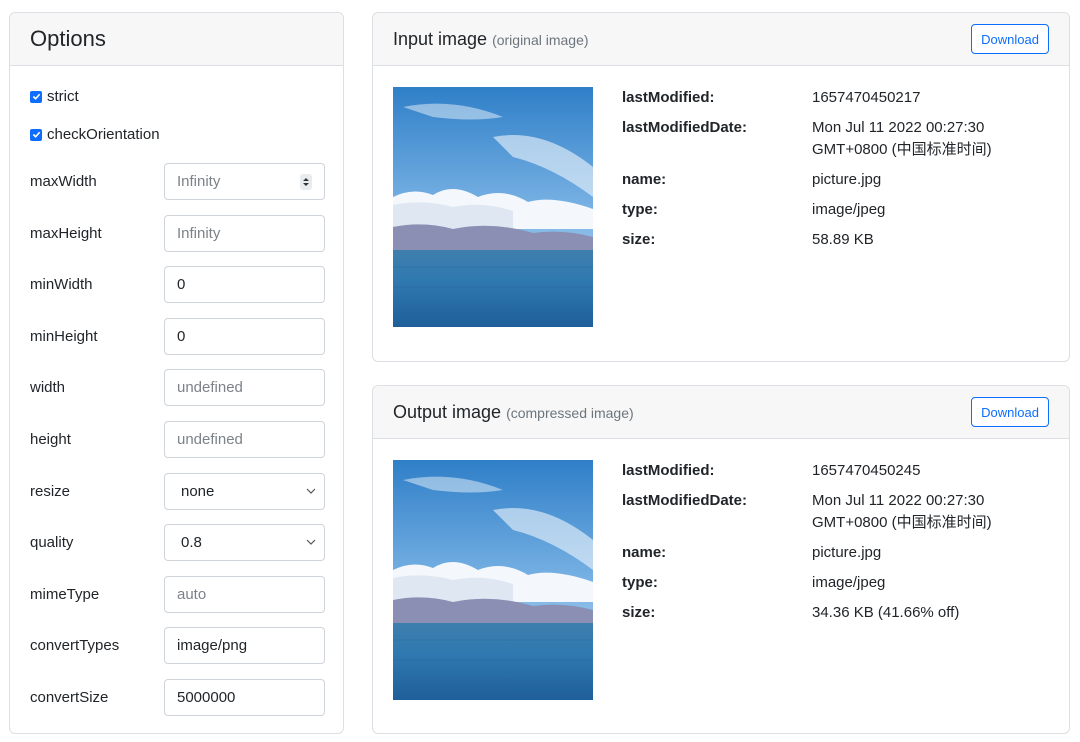  I want to click on field-convert-types: convertTypes image/png, so click(177, 645).